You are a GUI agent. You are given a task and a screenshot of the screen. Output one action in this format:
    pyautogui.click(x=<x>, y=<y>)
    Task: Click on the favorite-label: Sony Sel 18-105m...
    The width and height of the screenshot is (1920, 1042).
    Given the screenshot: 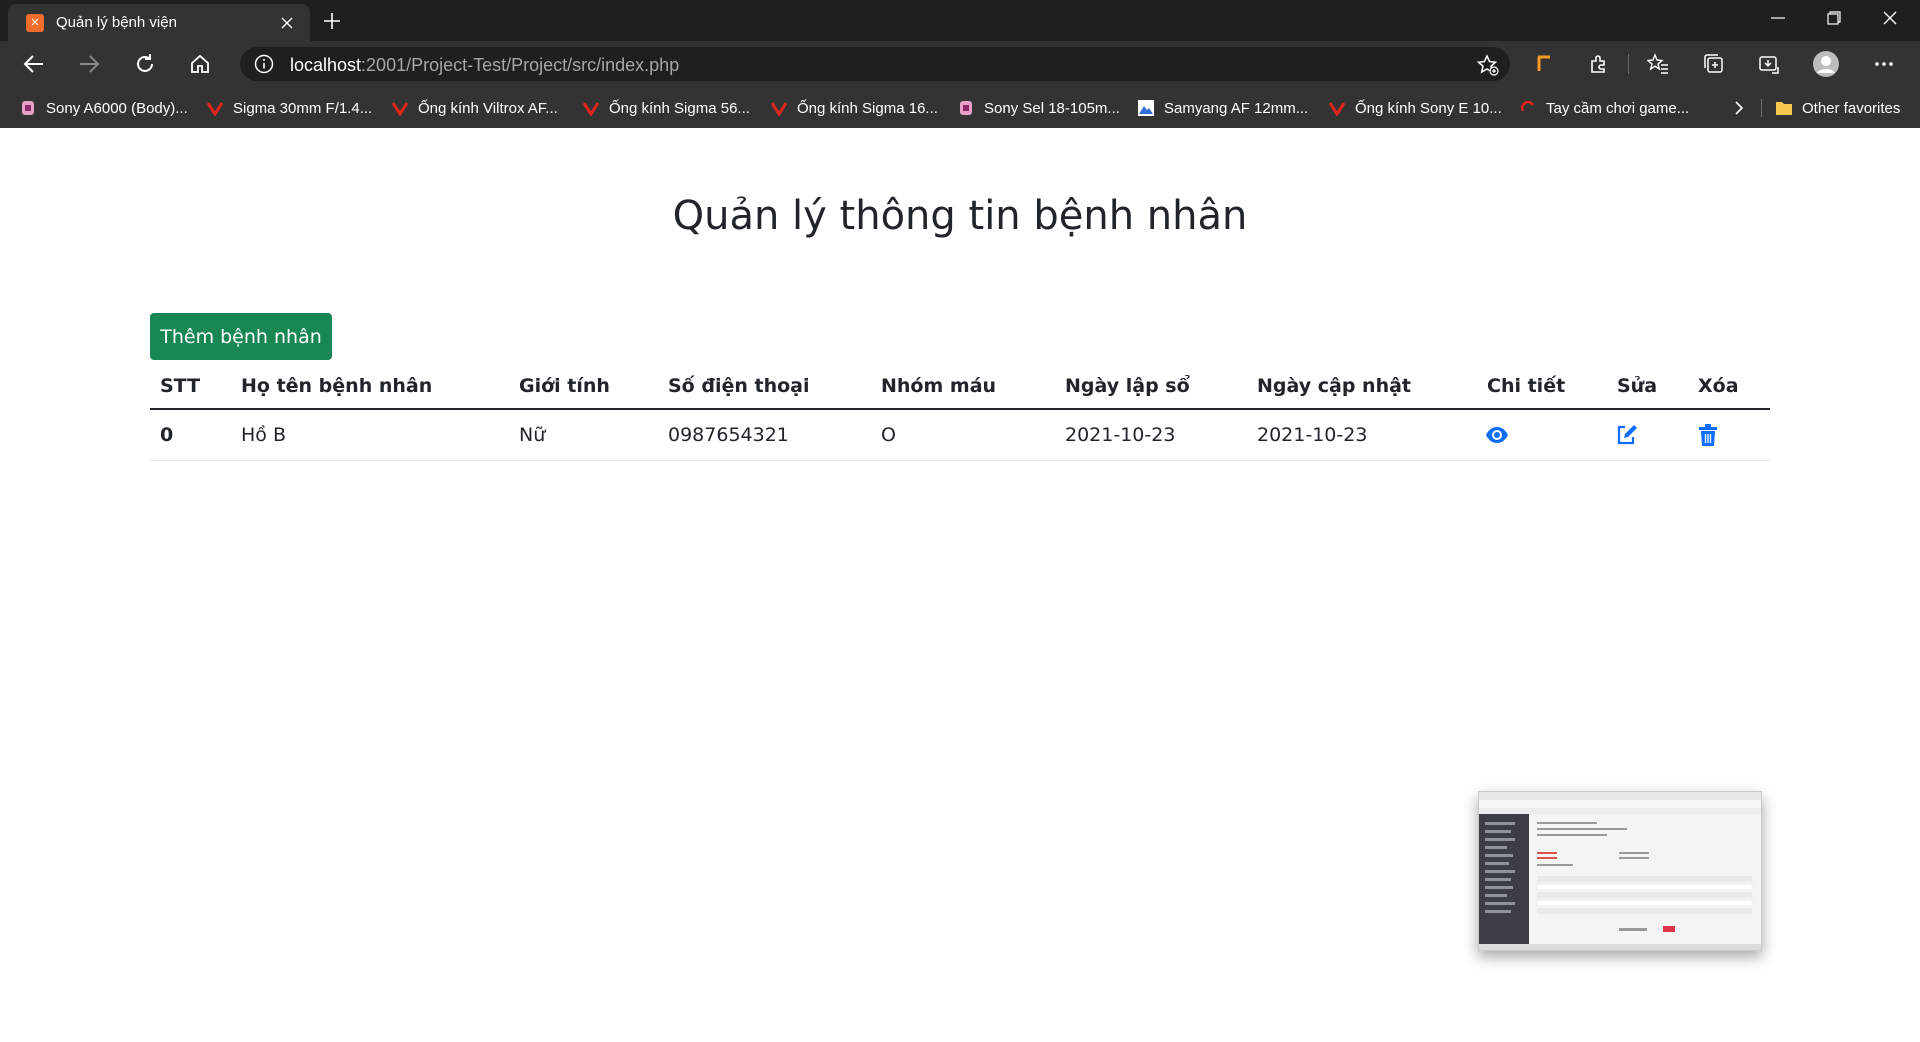 What is the action you would take?
    pyautogui.click(x=1052, y=108)
    